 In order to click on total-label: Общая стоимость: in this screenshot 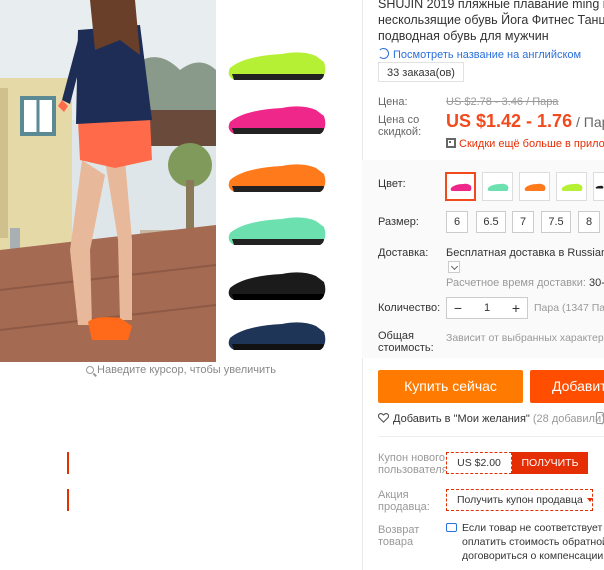, I will do `click(406, 342)`.